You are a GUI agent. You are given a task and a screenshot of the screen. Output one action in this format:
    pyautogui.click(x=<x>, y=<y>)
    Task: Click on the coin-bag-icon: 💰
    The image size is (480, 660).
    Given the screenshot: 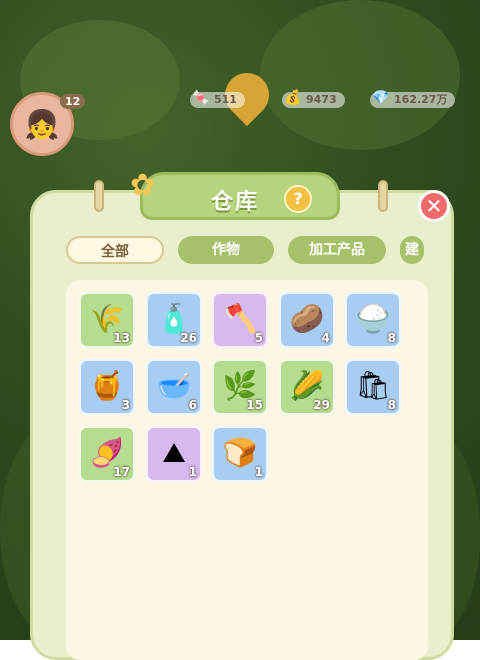 What is the action you would take?
    pyautogui.click(x=293, y=98)
    